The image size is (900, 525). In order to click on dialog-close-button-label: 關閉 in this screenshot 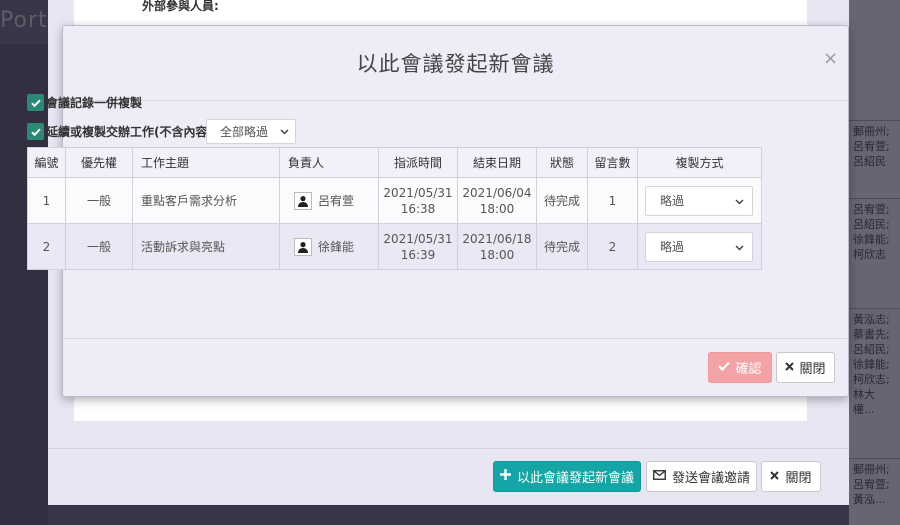, I will do `click(812, 369)`.